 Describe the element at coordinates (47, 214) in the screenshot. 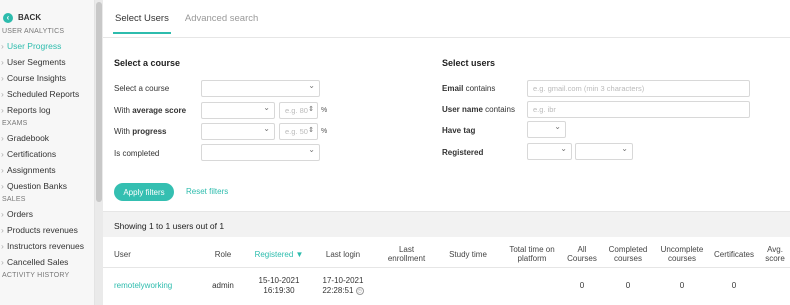

I see `sidebar-item-orders: Orders` at that location.